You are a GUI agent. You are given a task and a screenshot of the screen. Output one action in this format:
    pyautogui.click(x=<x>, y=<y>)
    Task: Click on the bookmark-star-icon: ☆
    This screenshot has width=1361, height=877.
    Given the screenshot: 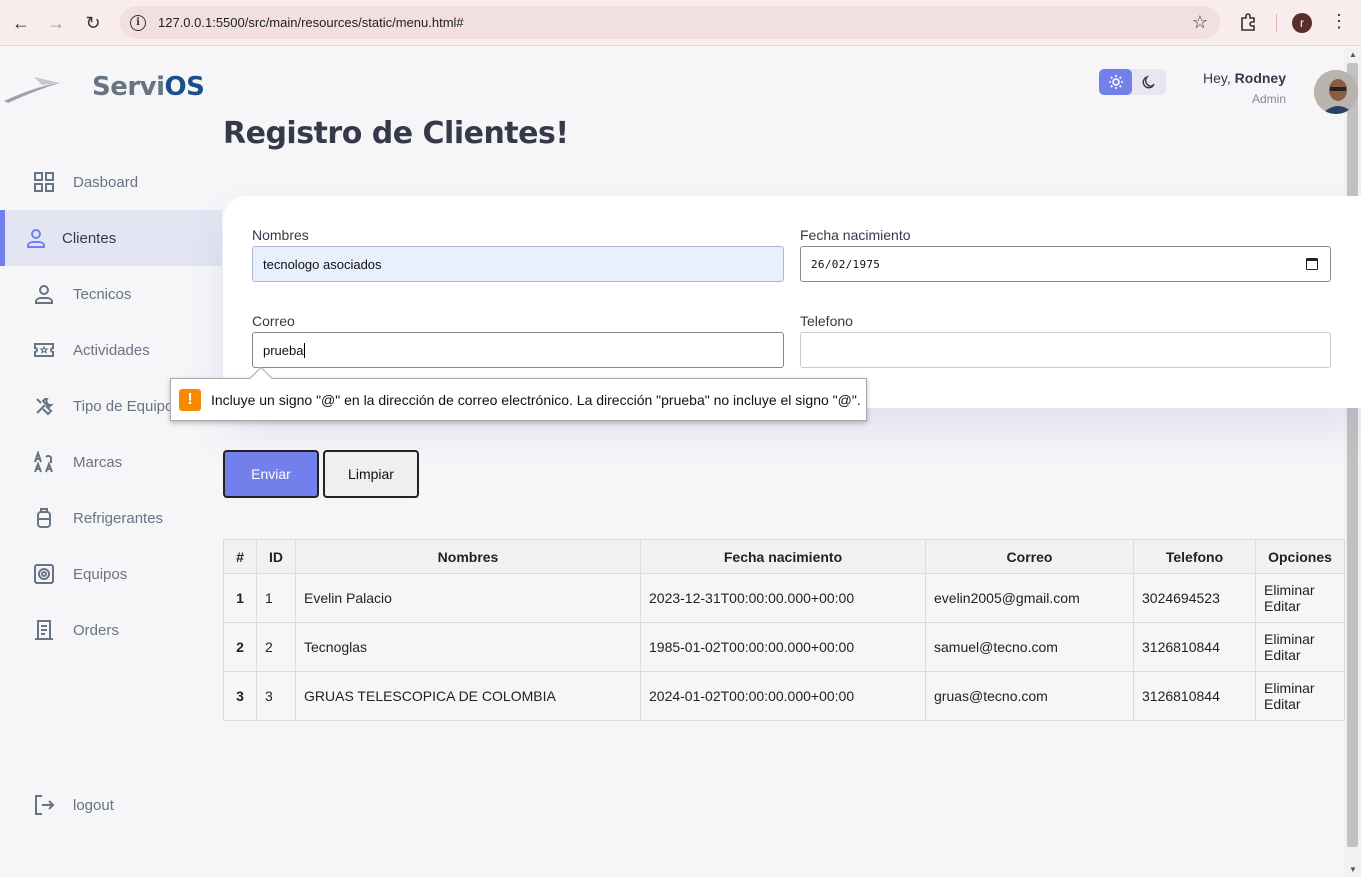 What is the action you would take?
    pyautogui.click(x=1200, y=22)
    